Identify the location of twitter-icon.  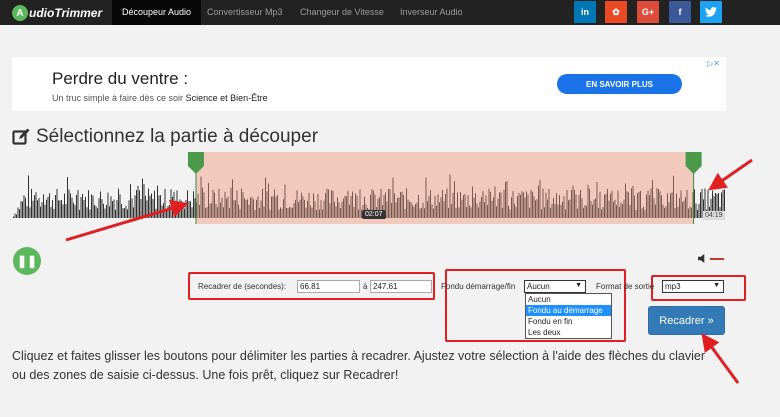
(711, 12).